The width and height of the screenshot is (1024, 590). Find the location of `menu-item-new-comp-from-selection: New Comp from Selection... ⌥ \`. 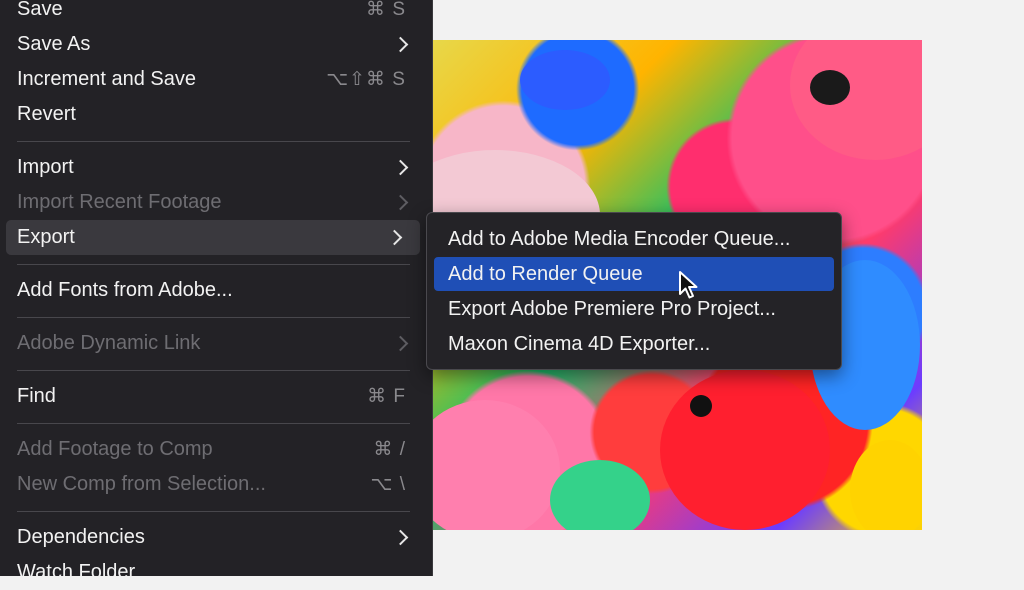

menu-item-new-comp-from-selection: New Comp from Selection... ⌥ \ is located at coordinates (216, 484).